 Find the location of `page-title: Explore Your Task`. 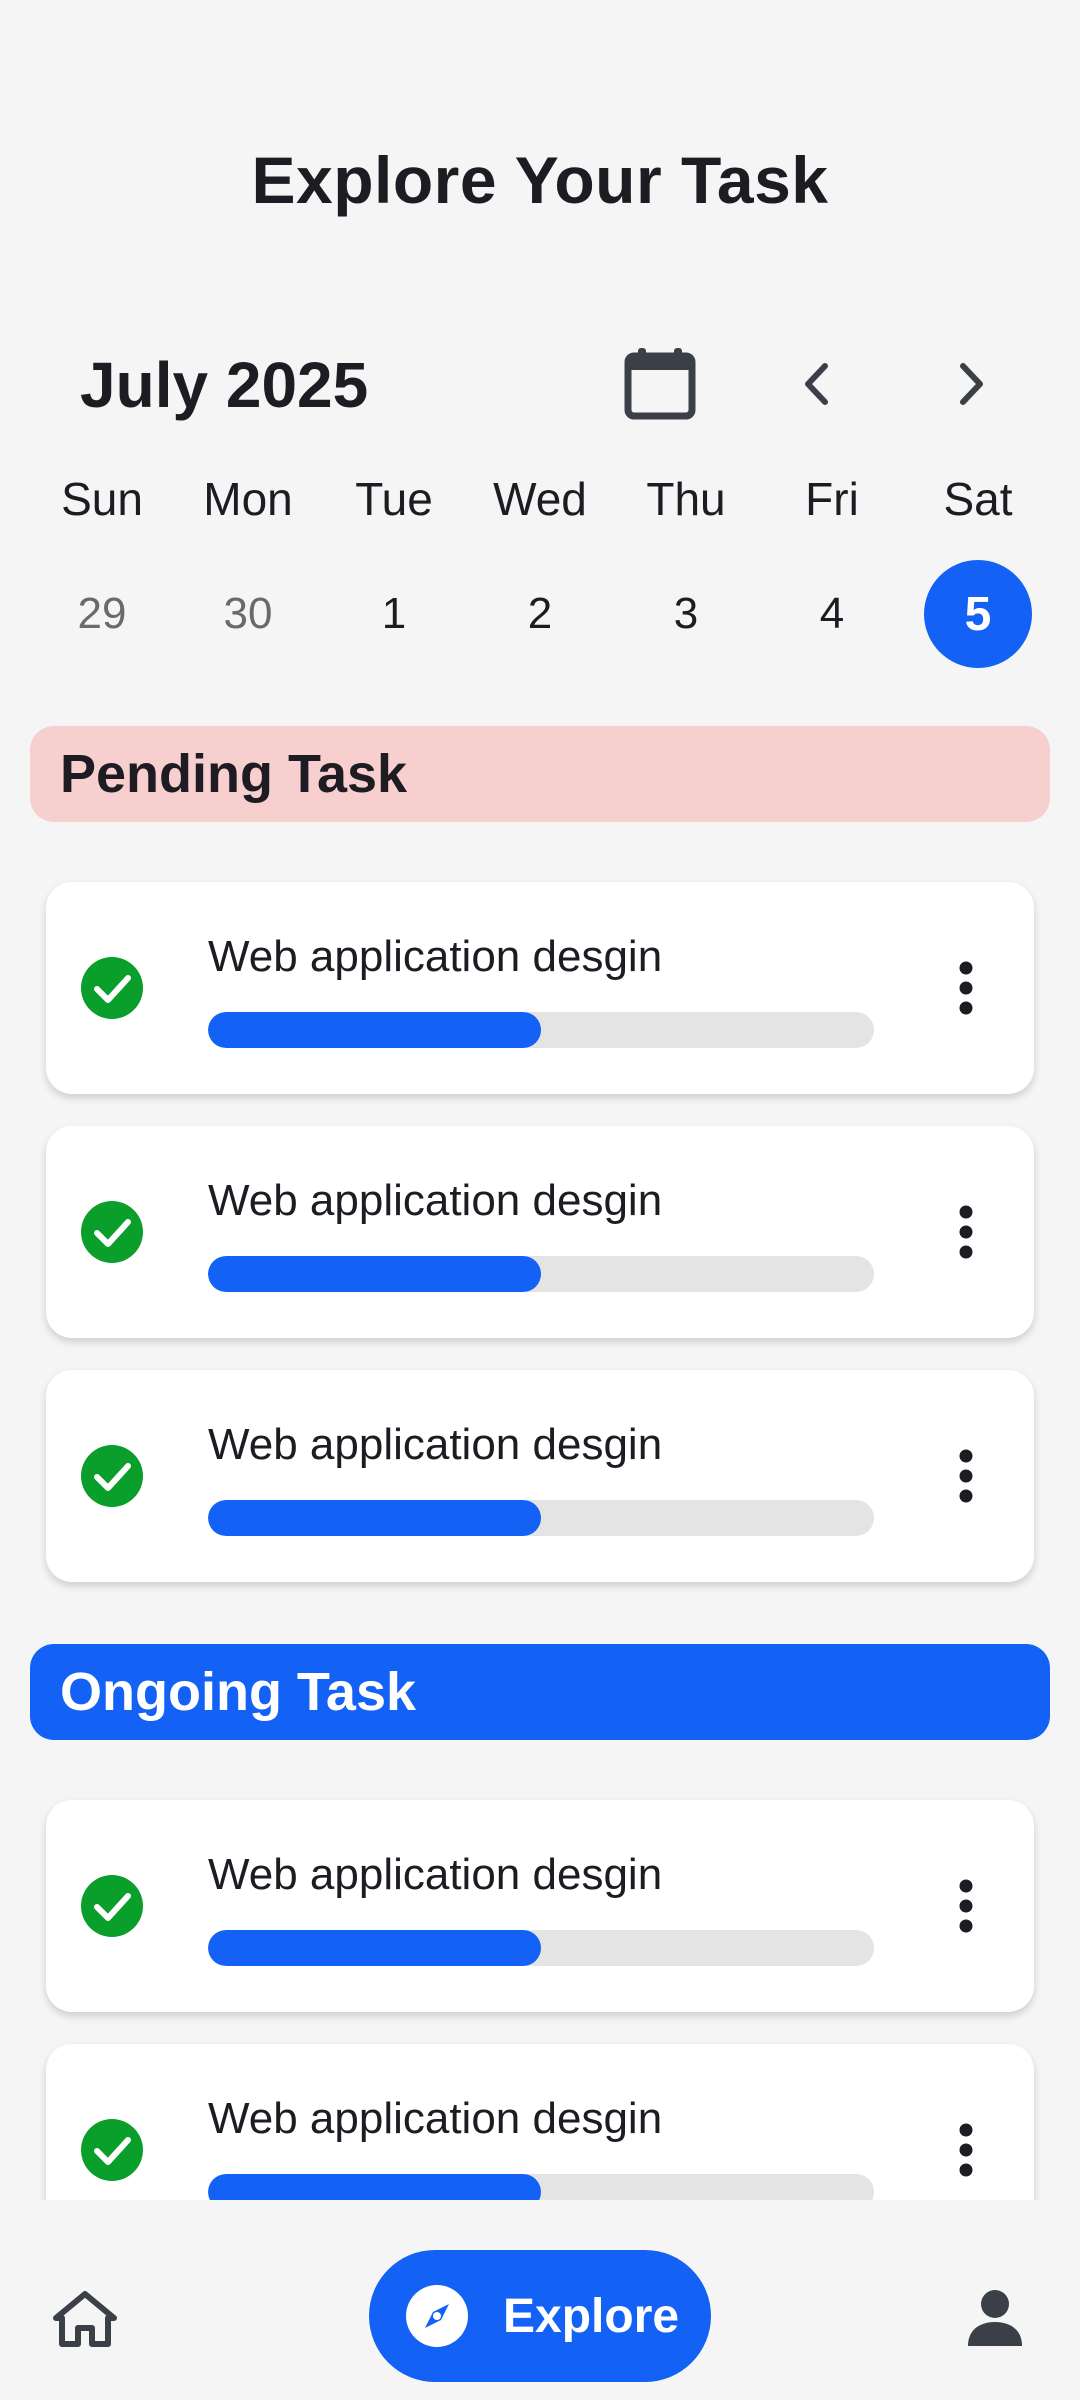

page-title: Explore Your Task is located at coordinates (540, 180).